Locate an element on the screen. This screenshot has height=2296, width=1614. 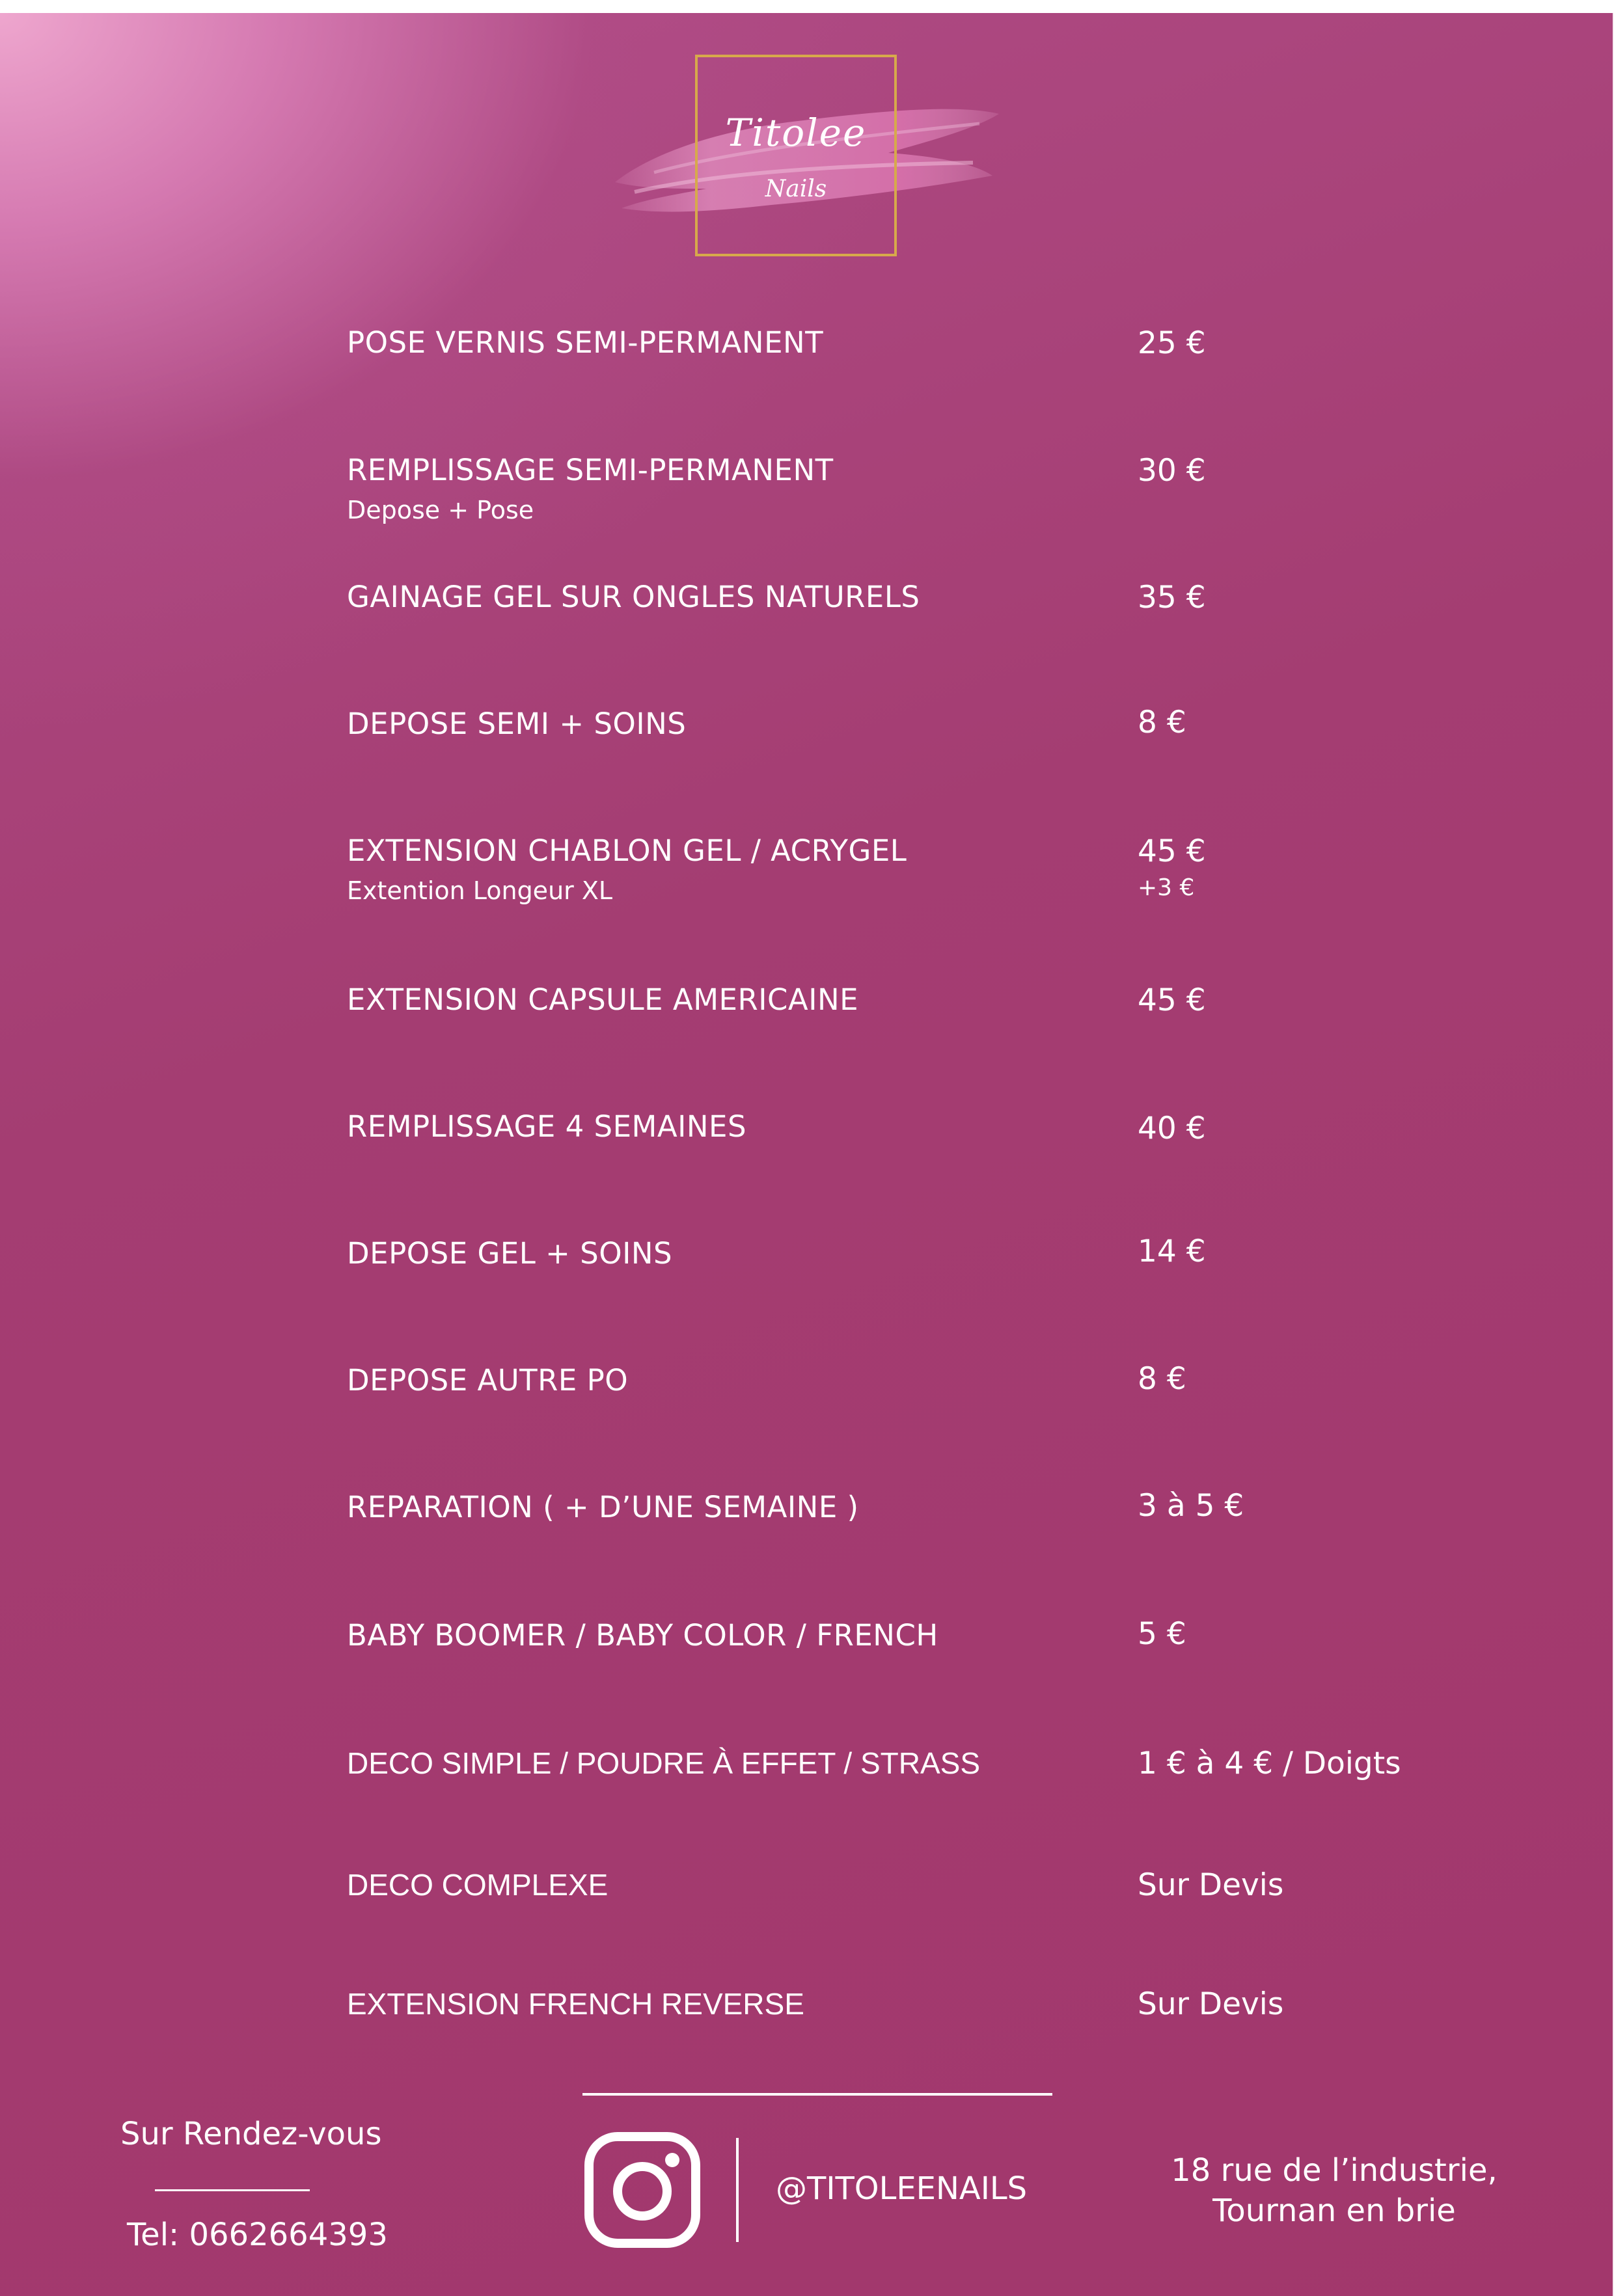
service-name: REMPLISSAGE 4 SEMAINES is located at coordinates (547, 1126).